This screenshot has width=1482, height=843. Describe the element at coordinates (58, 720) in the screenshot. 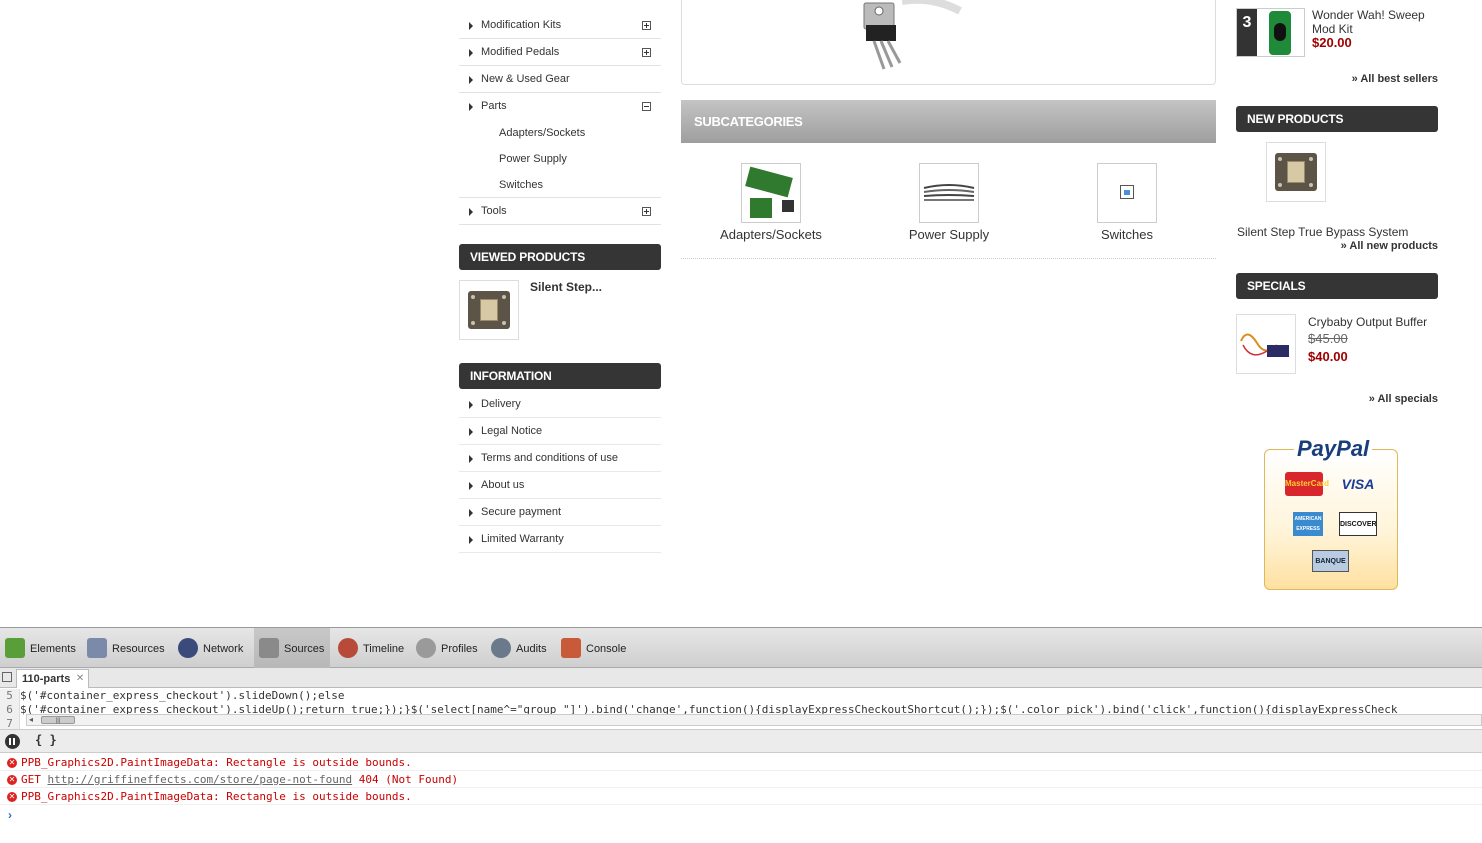

I see `scrollbar-thumb: |||` at that location.